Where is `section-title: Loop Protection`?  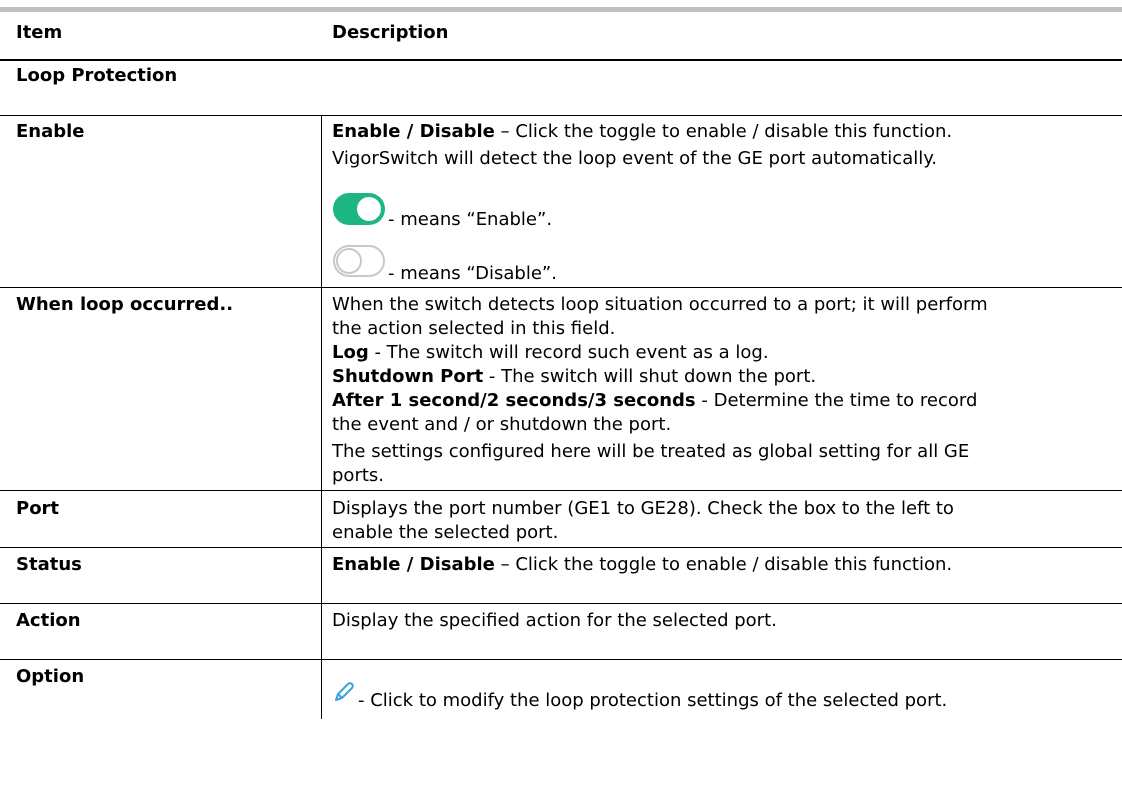 section-title: Loop Protection is located at coordinates (97, 75).